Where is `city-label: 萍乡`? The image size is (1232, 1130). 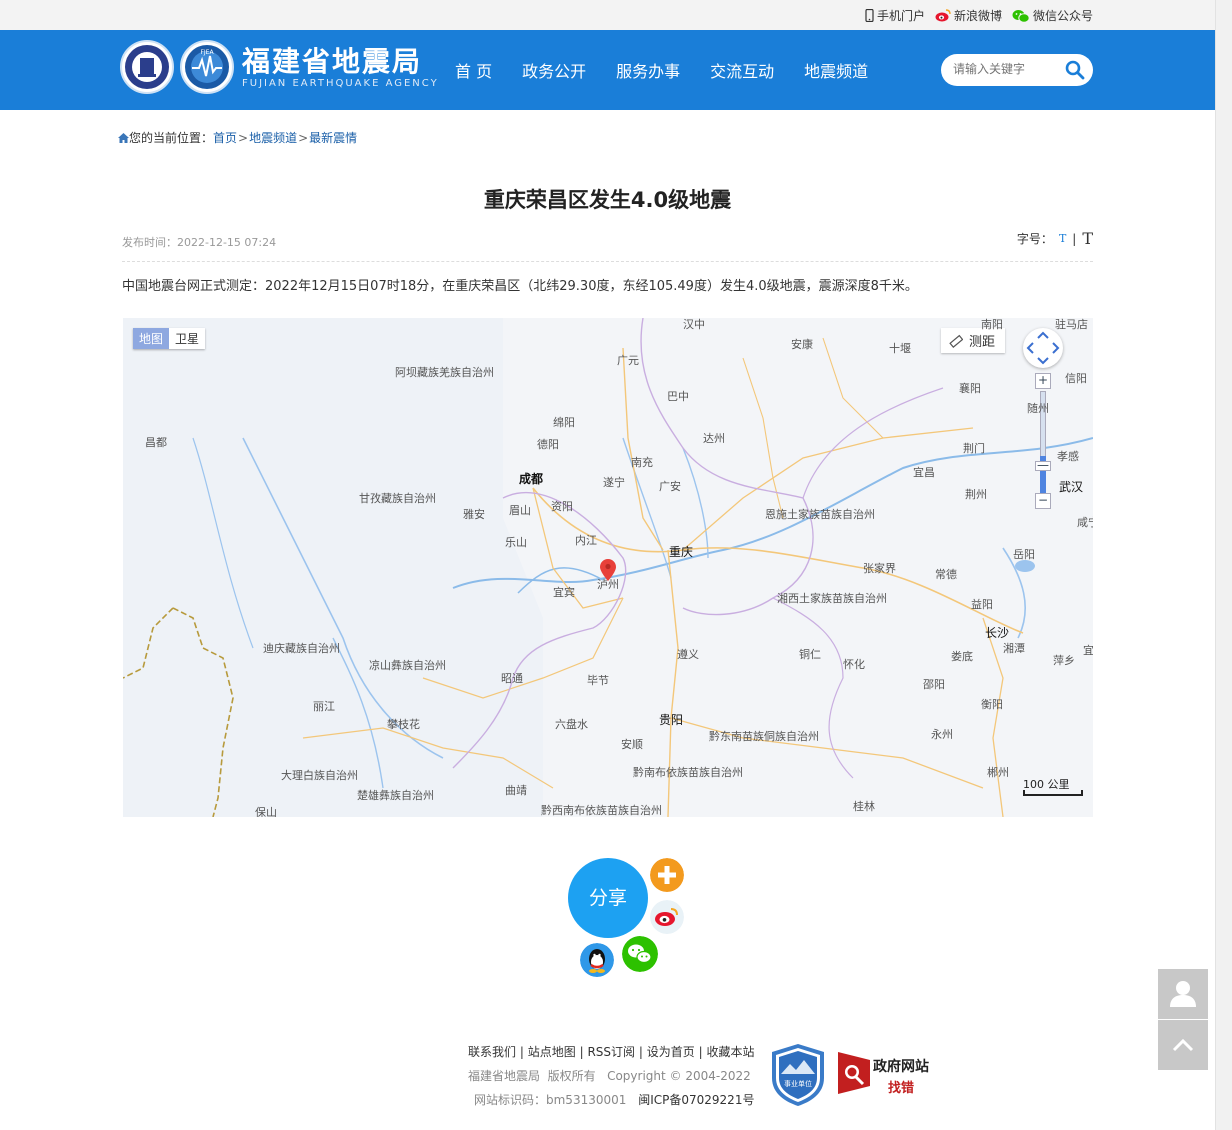
city-label: 萍乡 is located at coordinates (1064, 660).